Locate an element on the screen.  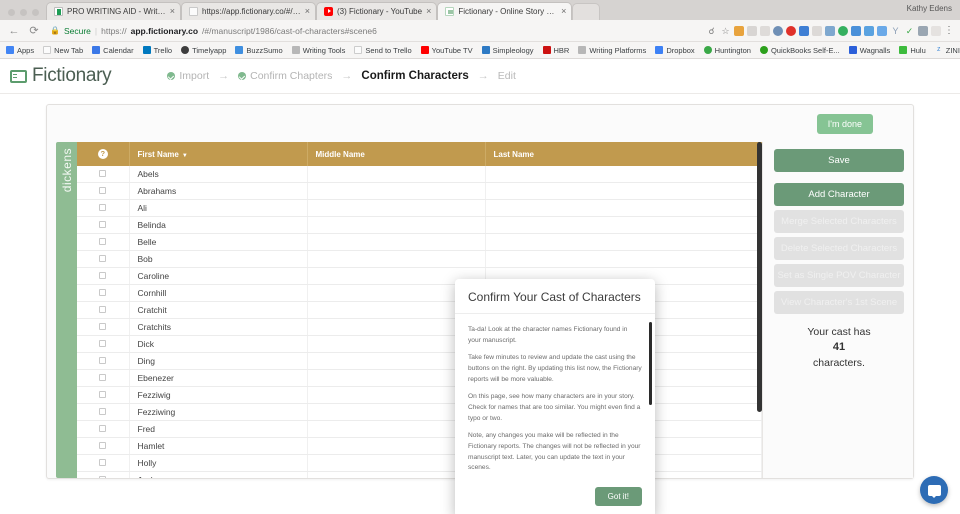
close-window-button is located at coordinates (11, 12).